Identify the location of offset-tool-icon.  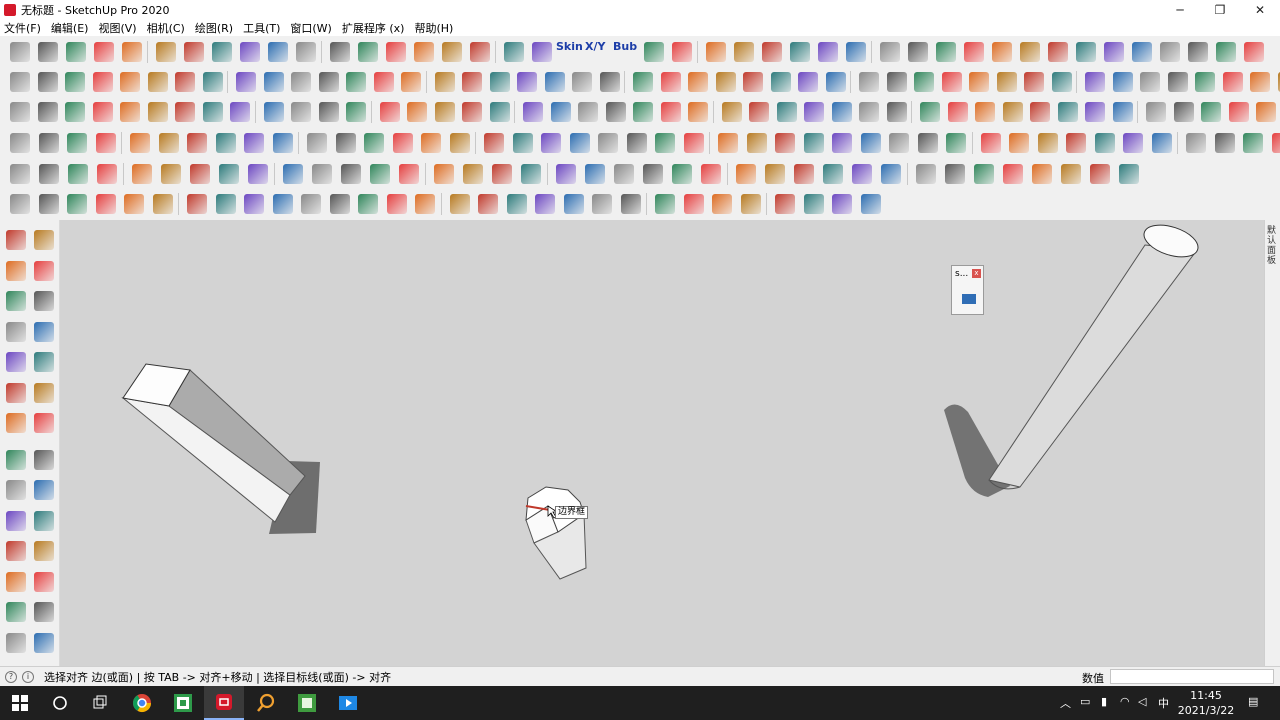
(16, 423).